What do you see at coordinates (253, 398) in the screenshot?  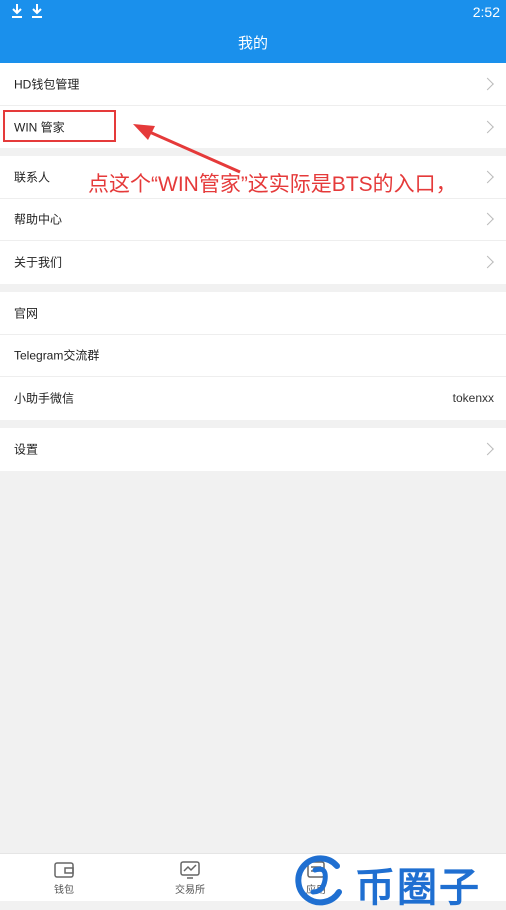 I see `assistant-wechat-item: 小助手微信 tokenxx` at bounding box center [253, 398].